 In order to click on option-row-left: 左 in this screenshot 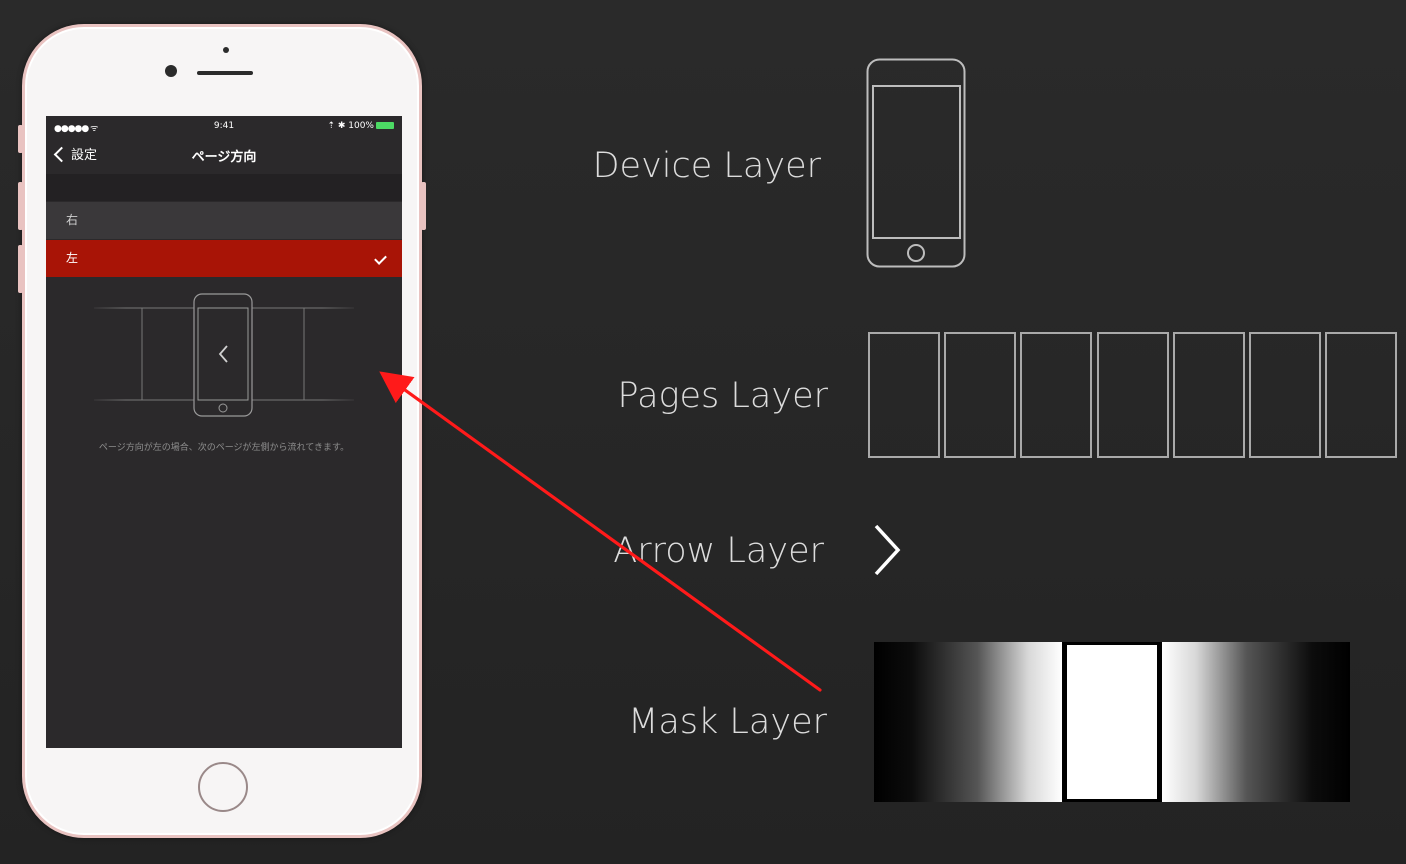, I will do `click(224, 258)`.